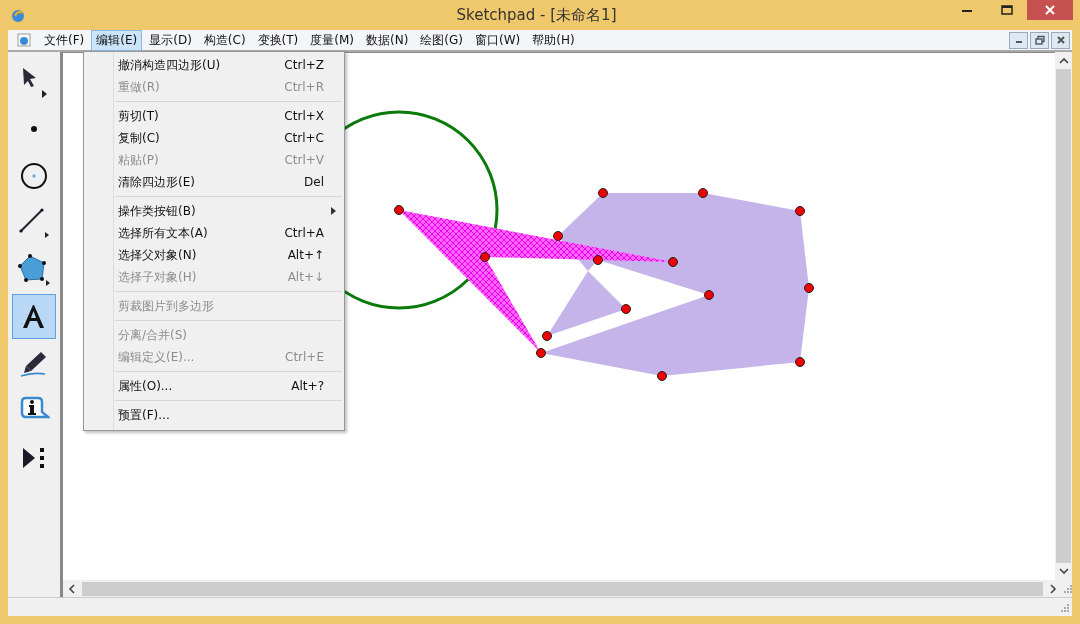 This screenshot has height=624, width=1080. I want to click on restore-icon, so click(1039, 40).